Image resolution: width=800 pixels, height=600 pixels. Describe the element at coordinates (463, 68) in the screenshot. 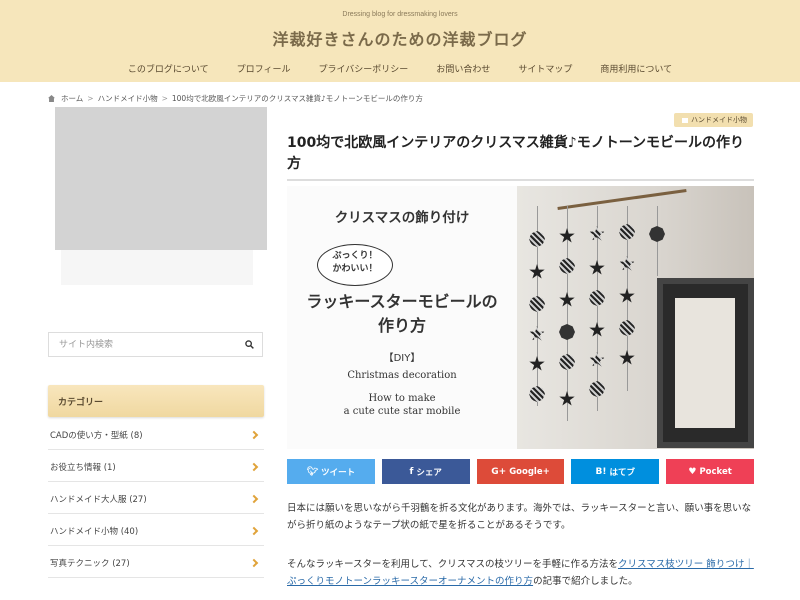

I see `nav-item-contact: お問い合わせ` at that location.